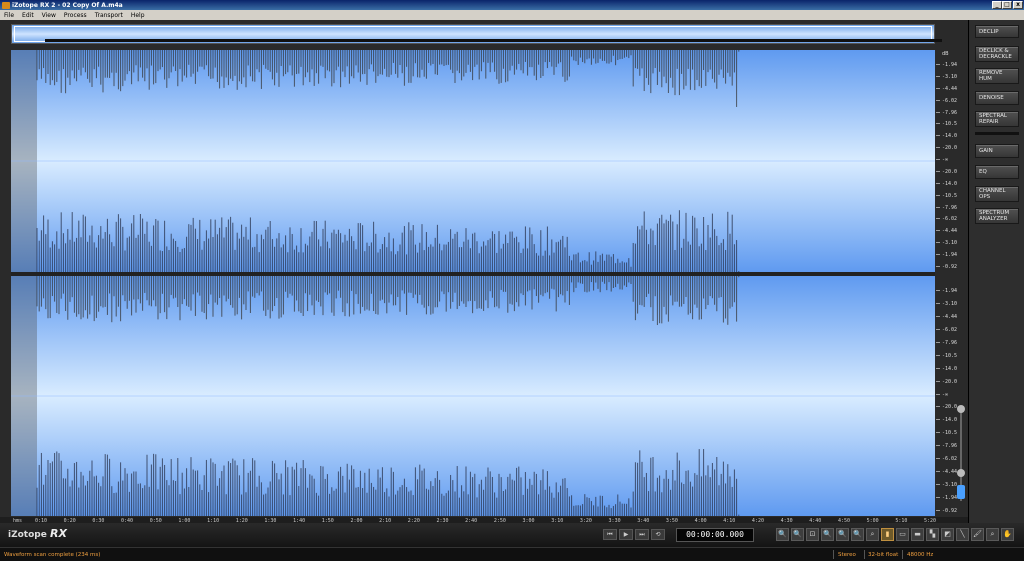 The image size is (1024, 561). Describe the element at coordinates (872, 534) in the screenshot. I see `zoom-tool-icon: ⌕` at that location.